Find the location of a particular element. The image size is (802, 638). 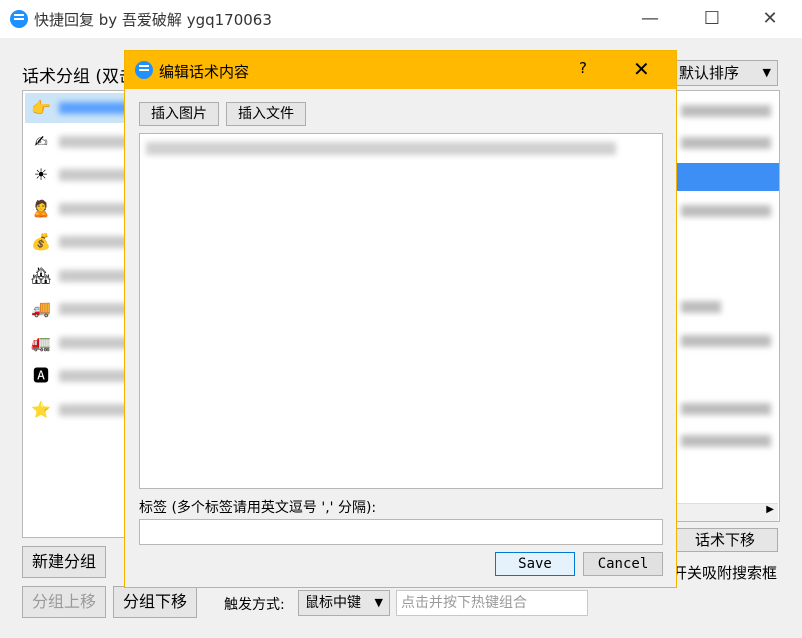

dialog-title: 编辑话术内容 is located at coordinates (204, 72).